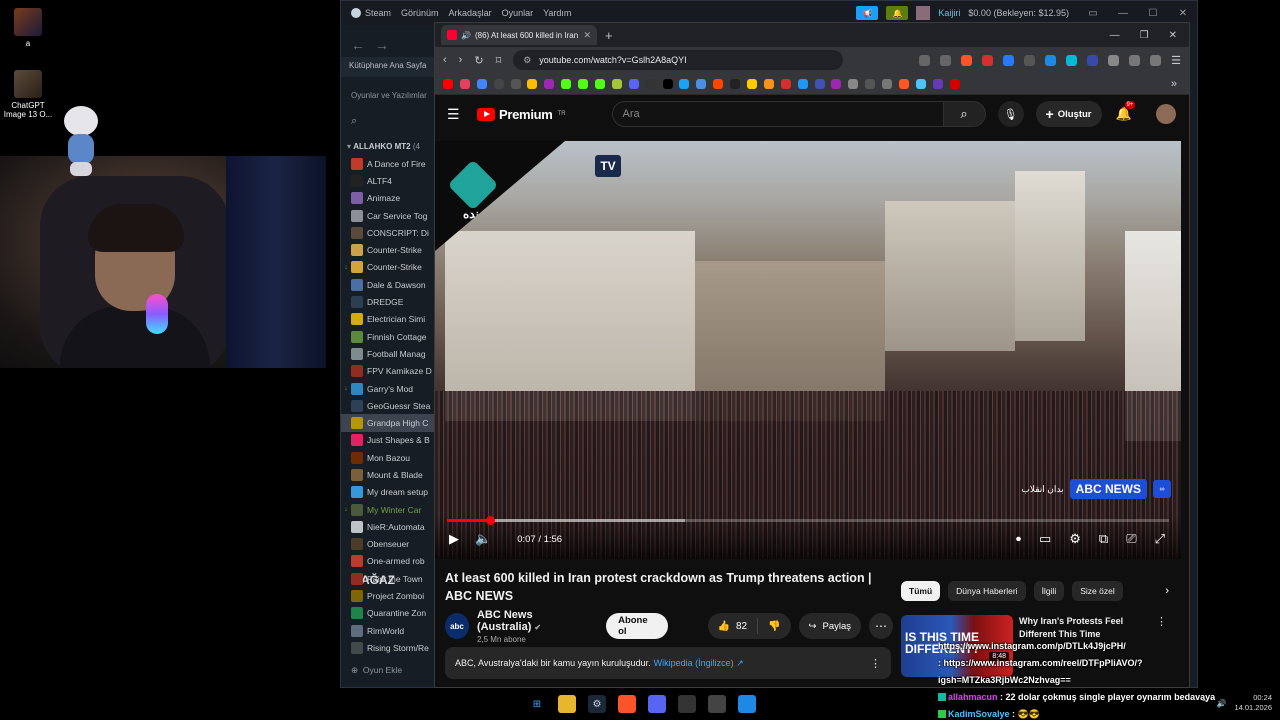 The width and height of the screenshot is (1280, 720). I want to click on account-avatar, so click(1165, 114).